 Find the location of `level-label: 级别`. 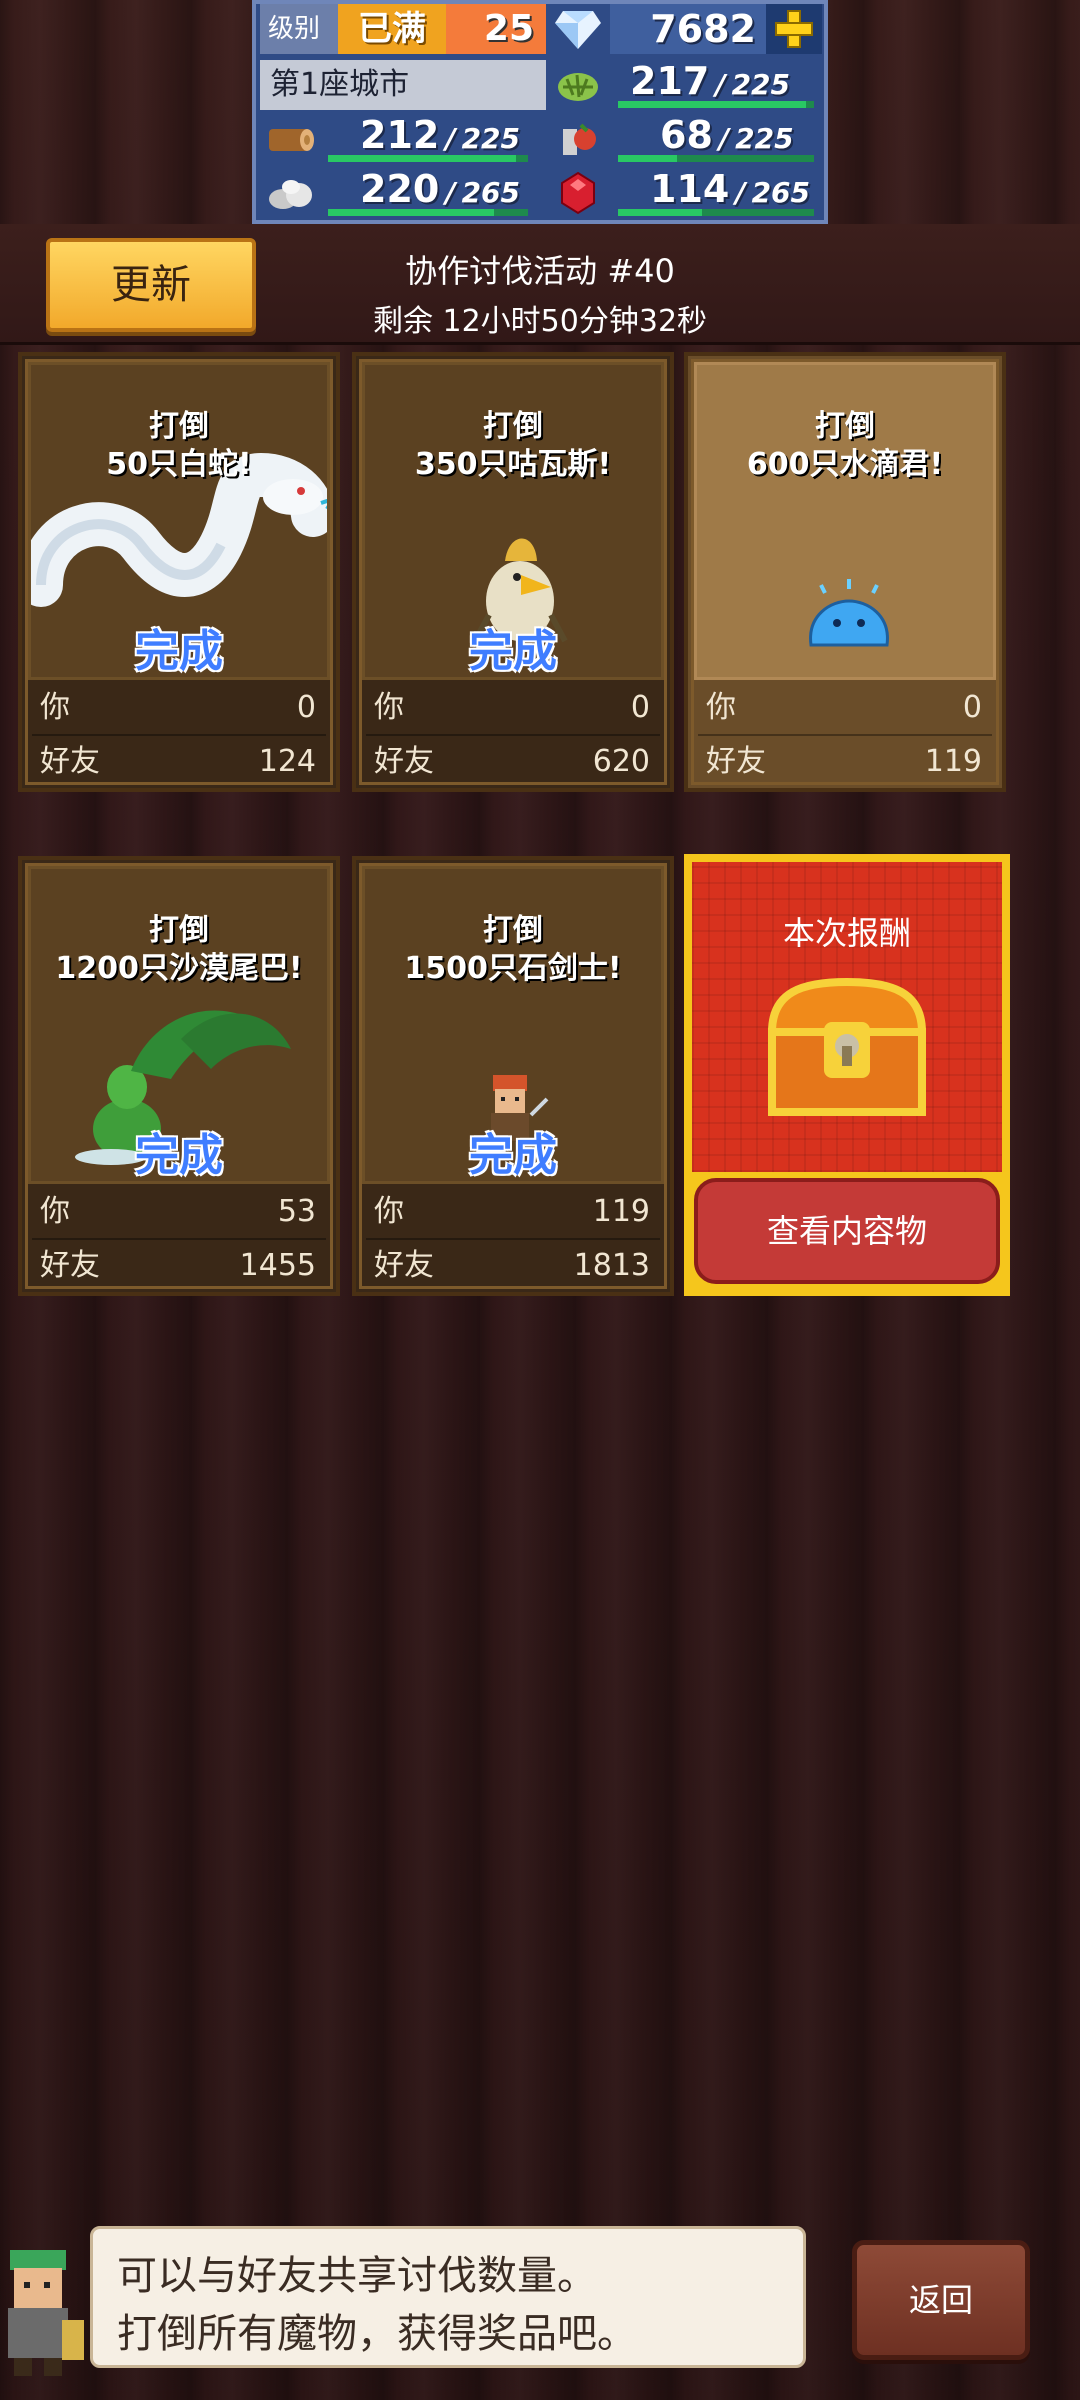

level-label: 级别 is located at coordinates (299, 29).